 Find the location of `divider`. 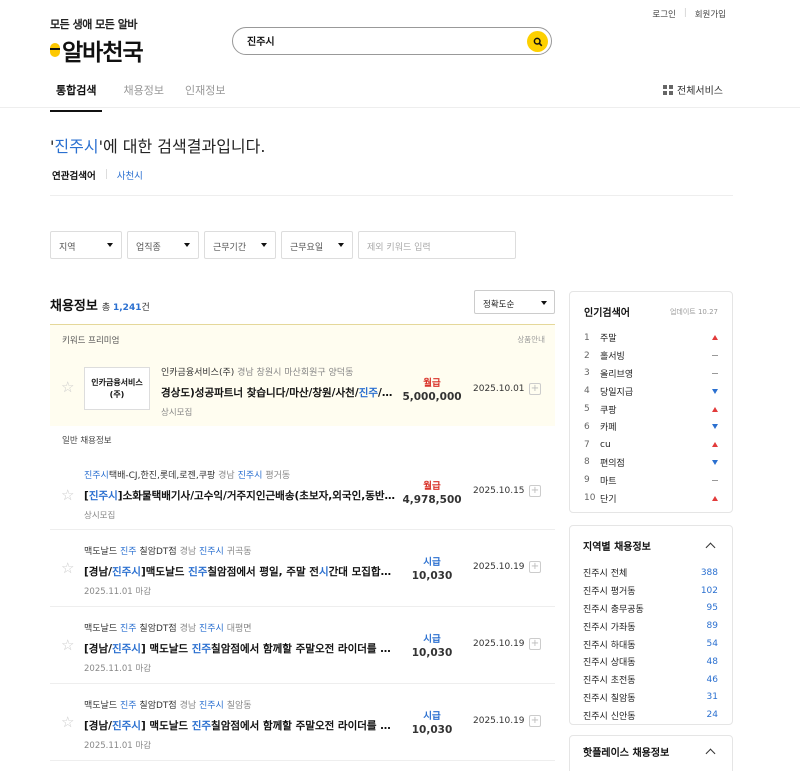

divider is located at coordinates (106, 174).